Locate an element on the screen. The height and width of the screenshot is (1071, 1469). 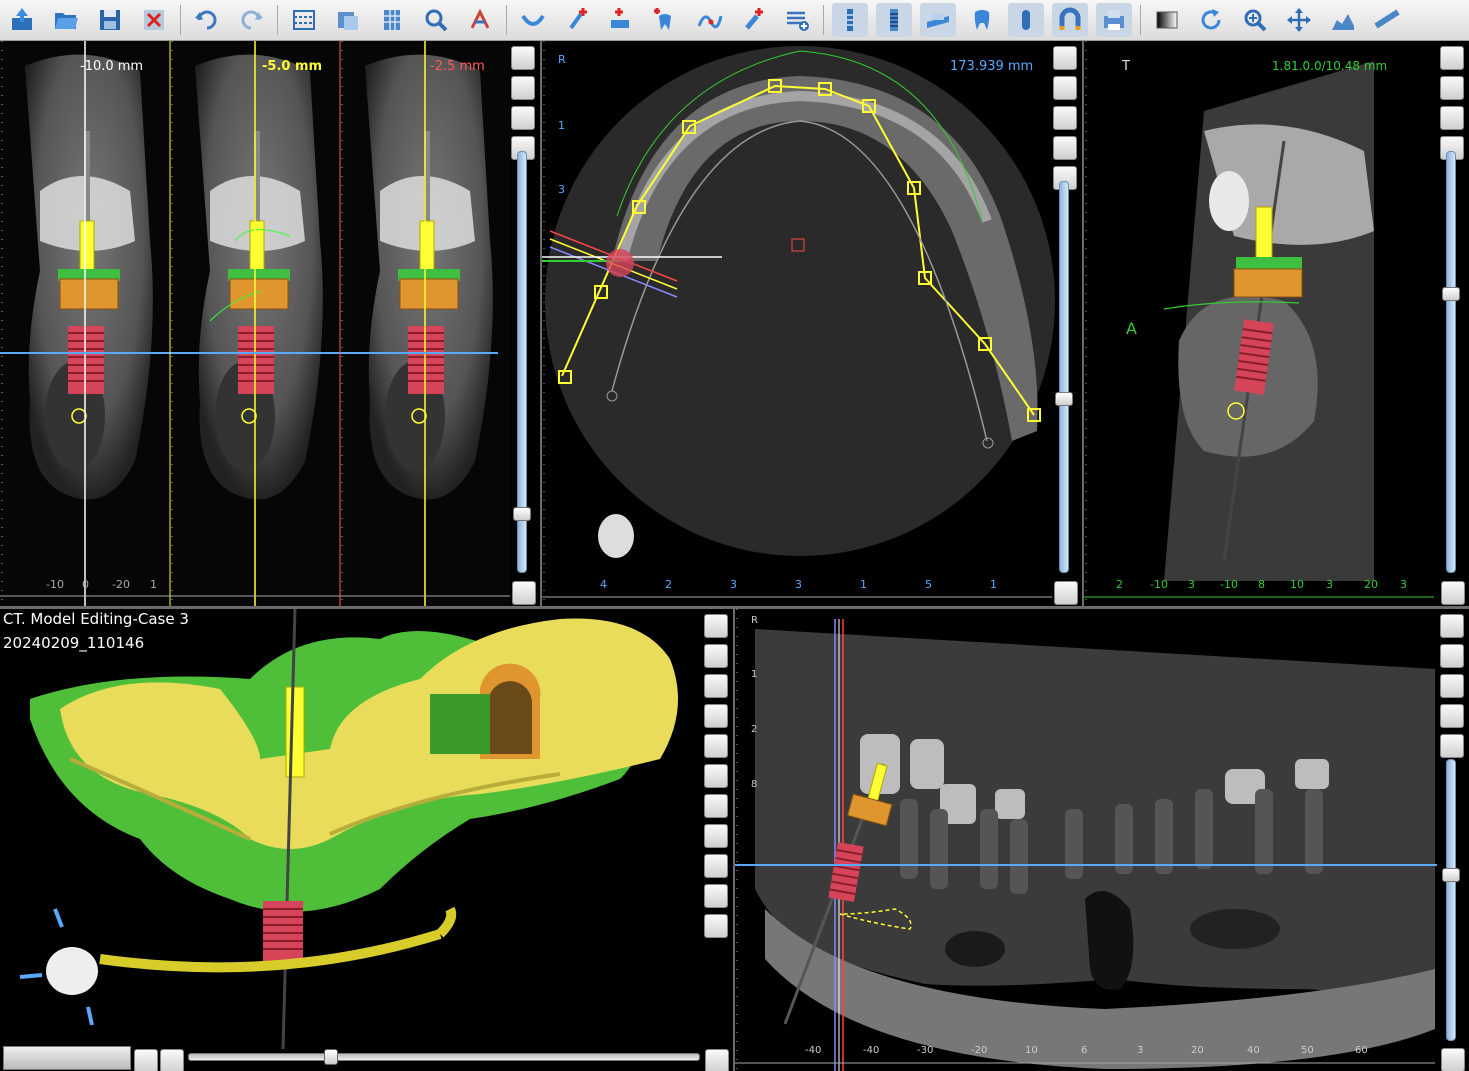
opacity-slider-thumb is located at coordinates (331, 1057).